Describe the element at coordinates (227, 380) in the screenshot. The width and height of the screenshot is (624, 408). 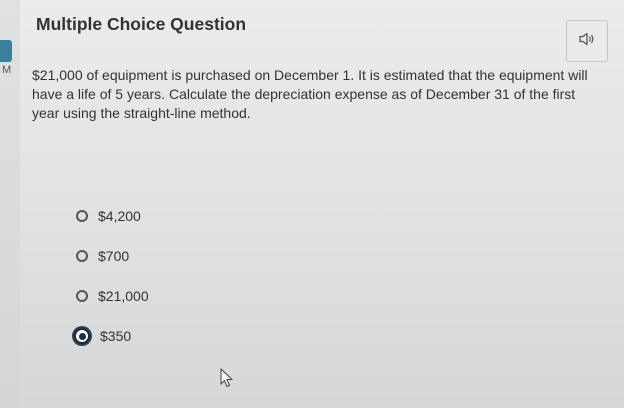
I see `mouse-pointer-icon` at that location.